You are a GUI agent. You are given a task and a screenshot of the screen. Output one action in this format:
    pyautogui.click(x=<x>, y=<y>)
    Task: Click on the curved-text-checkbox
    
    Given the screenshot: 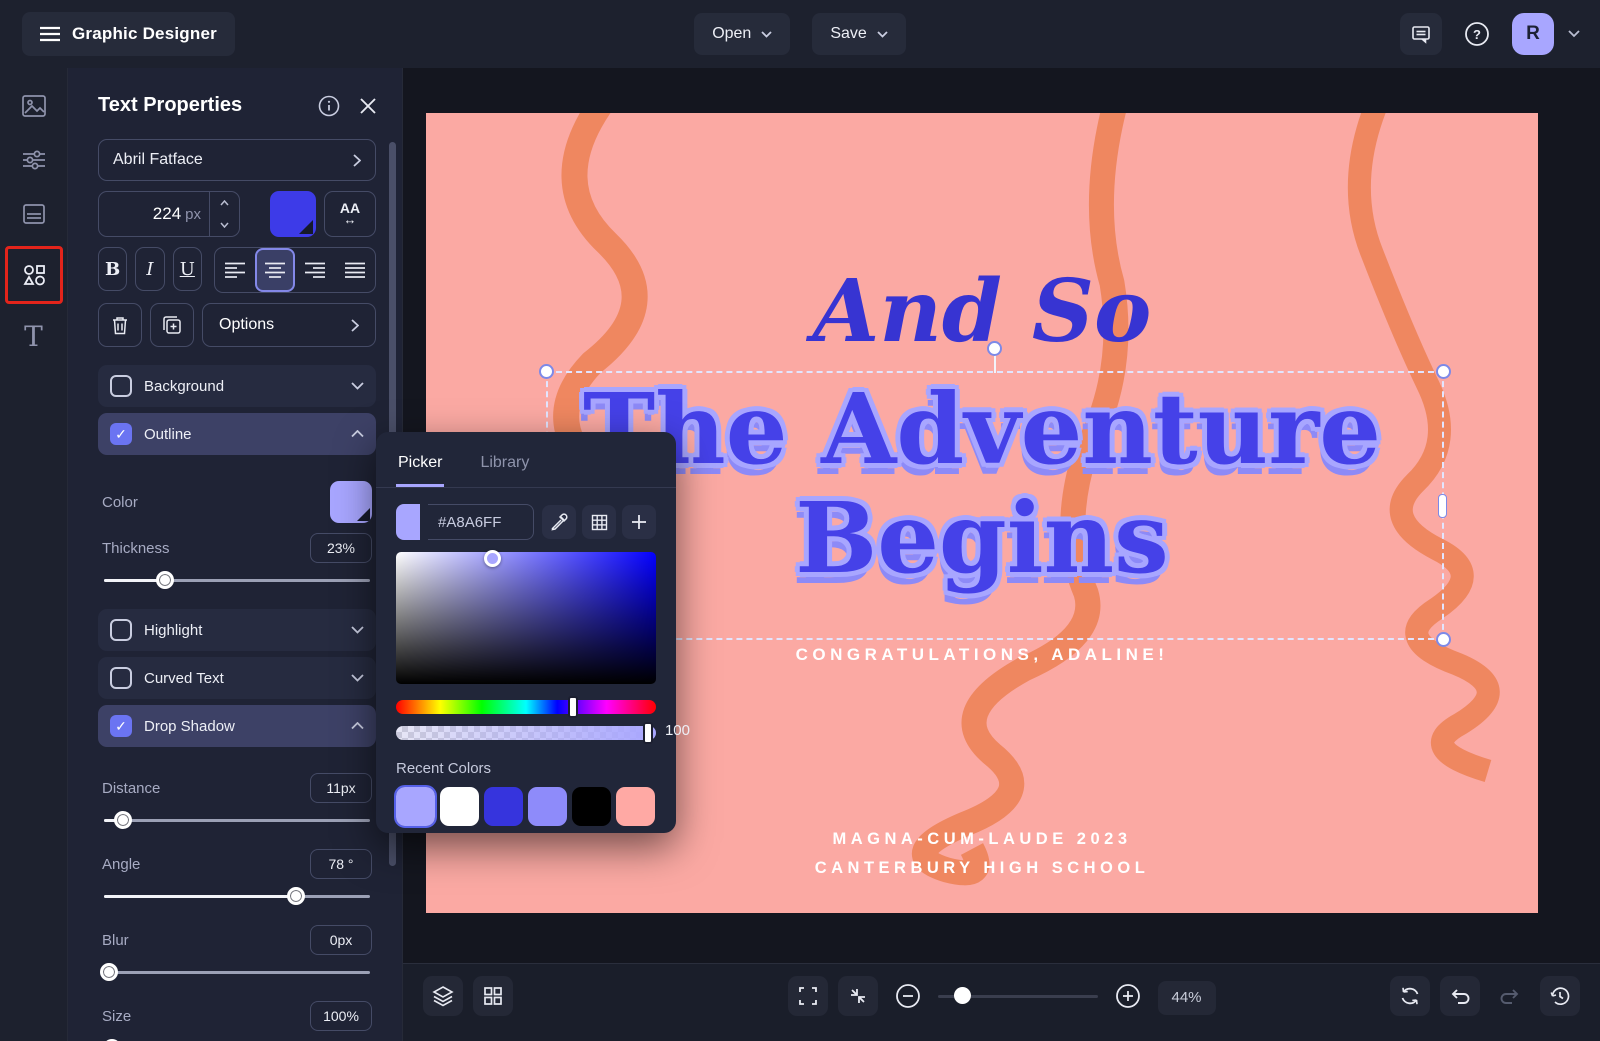 What is the action you would take?
    pyautogui.click(x=121, y=678)
    